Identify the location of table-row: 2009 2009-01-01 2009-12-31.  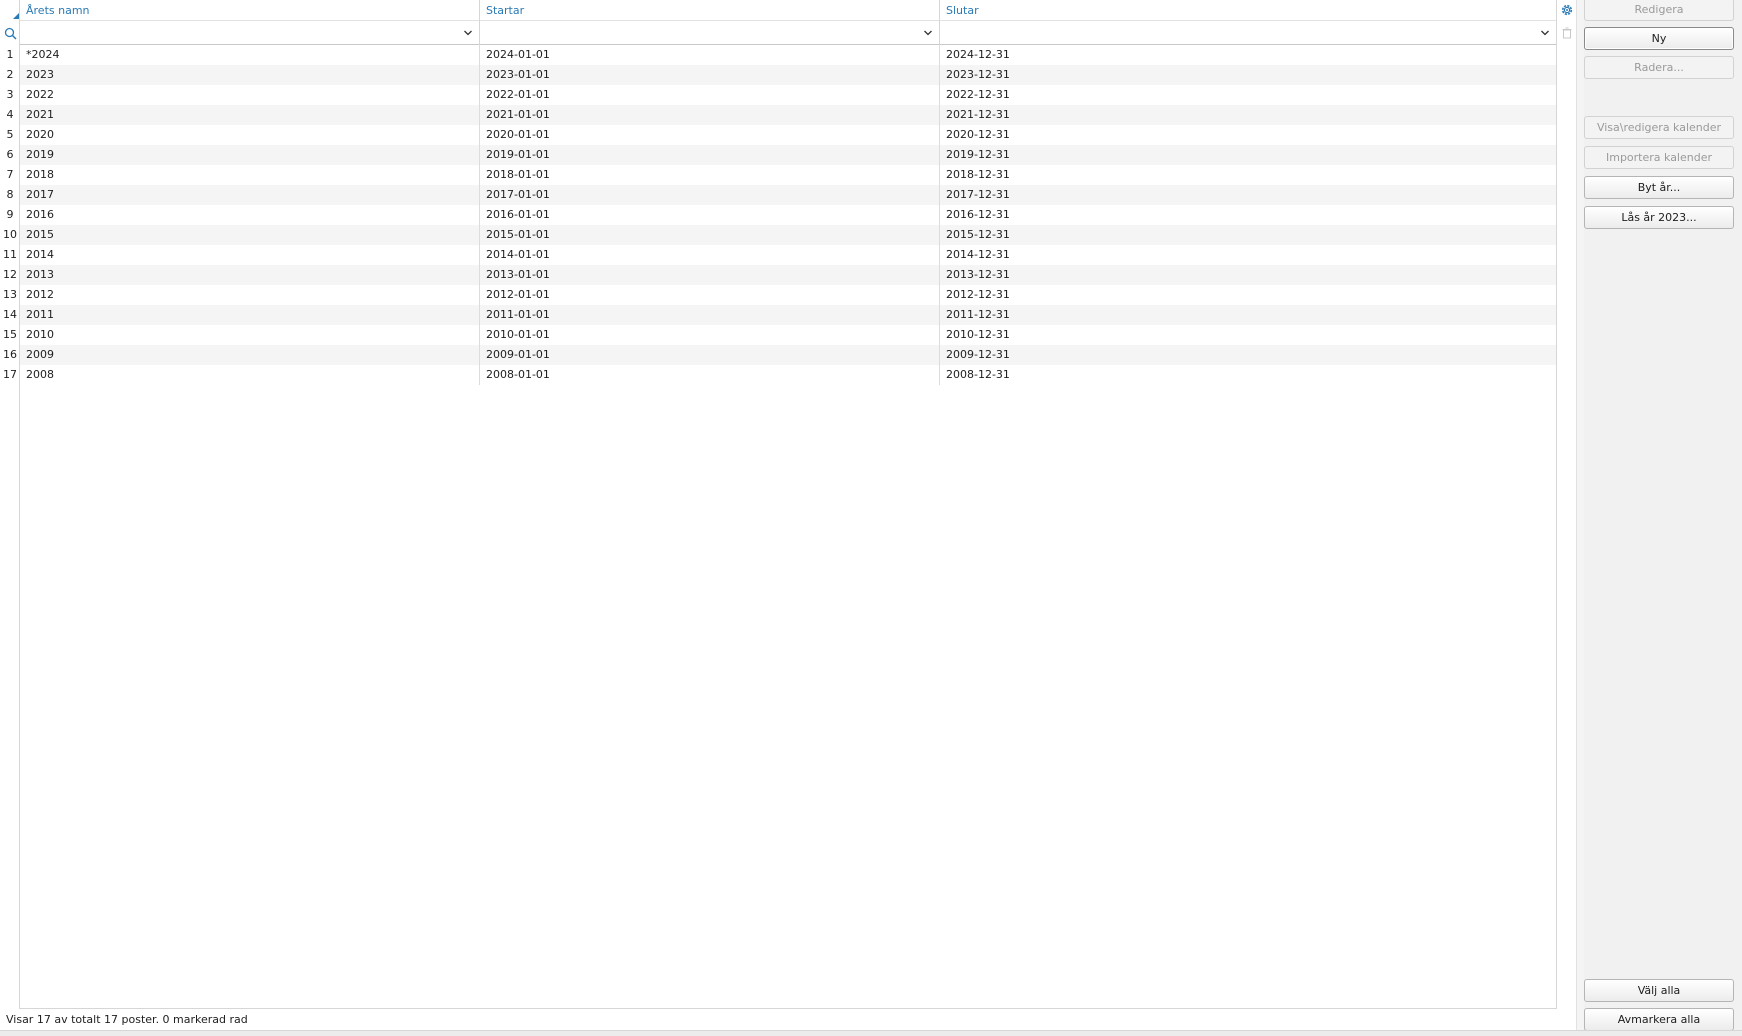
(788, 355).